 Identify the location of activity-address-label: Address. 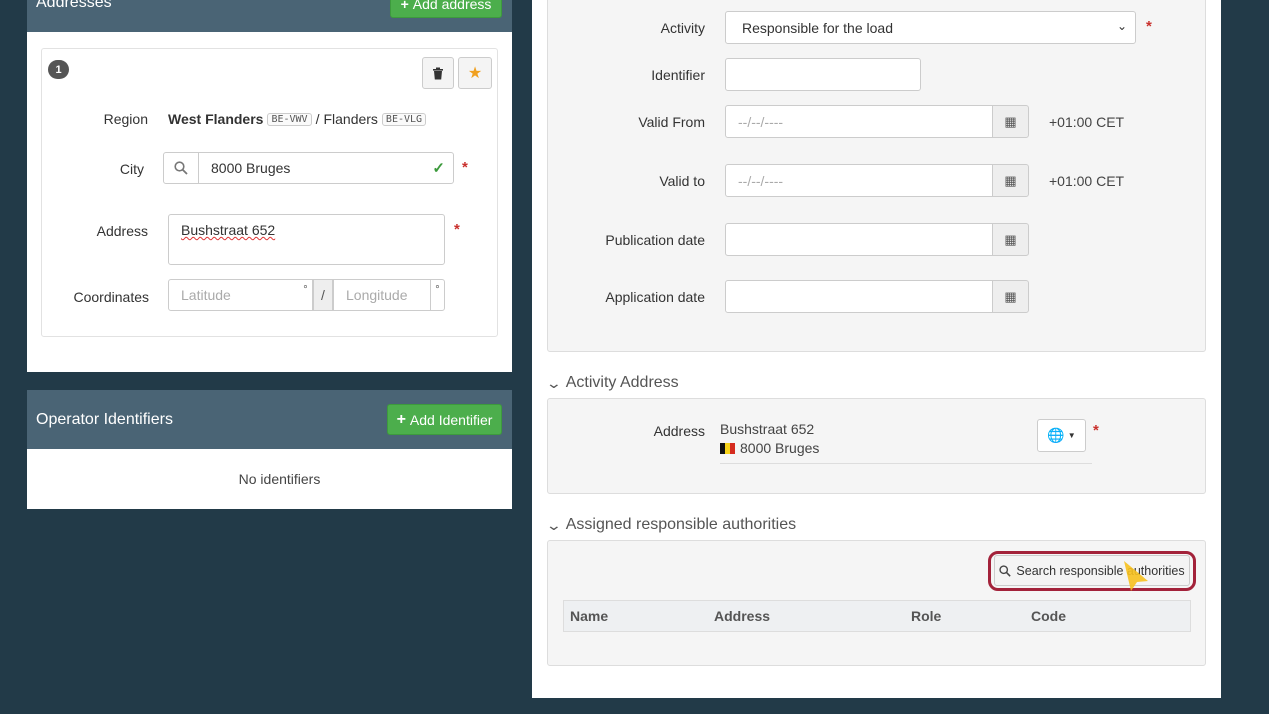
(679, 431).